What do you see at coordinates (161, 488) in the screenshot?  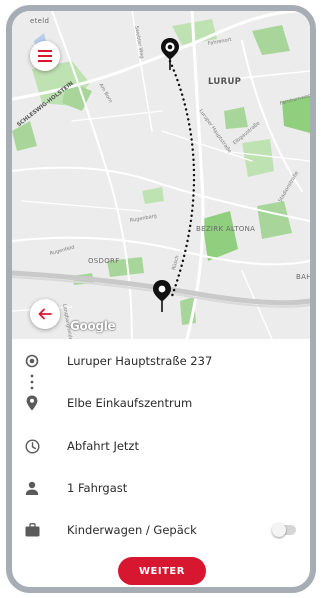 I see `passengers-row: 1 Fahrgast` at bounding box center [161, 488].